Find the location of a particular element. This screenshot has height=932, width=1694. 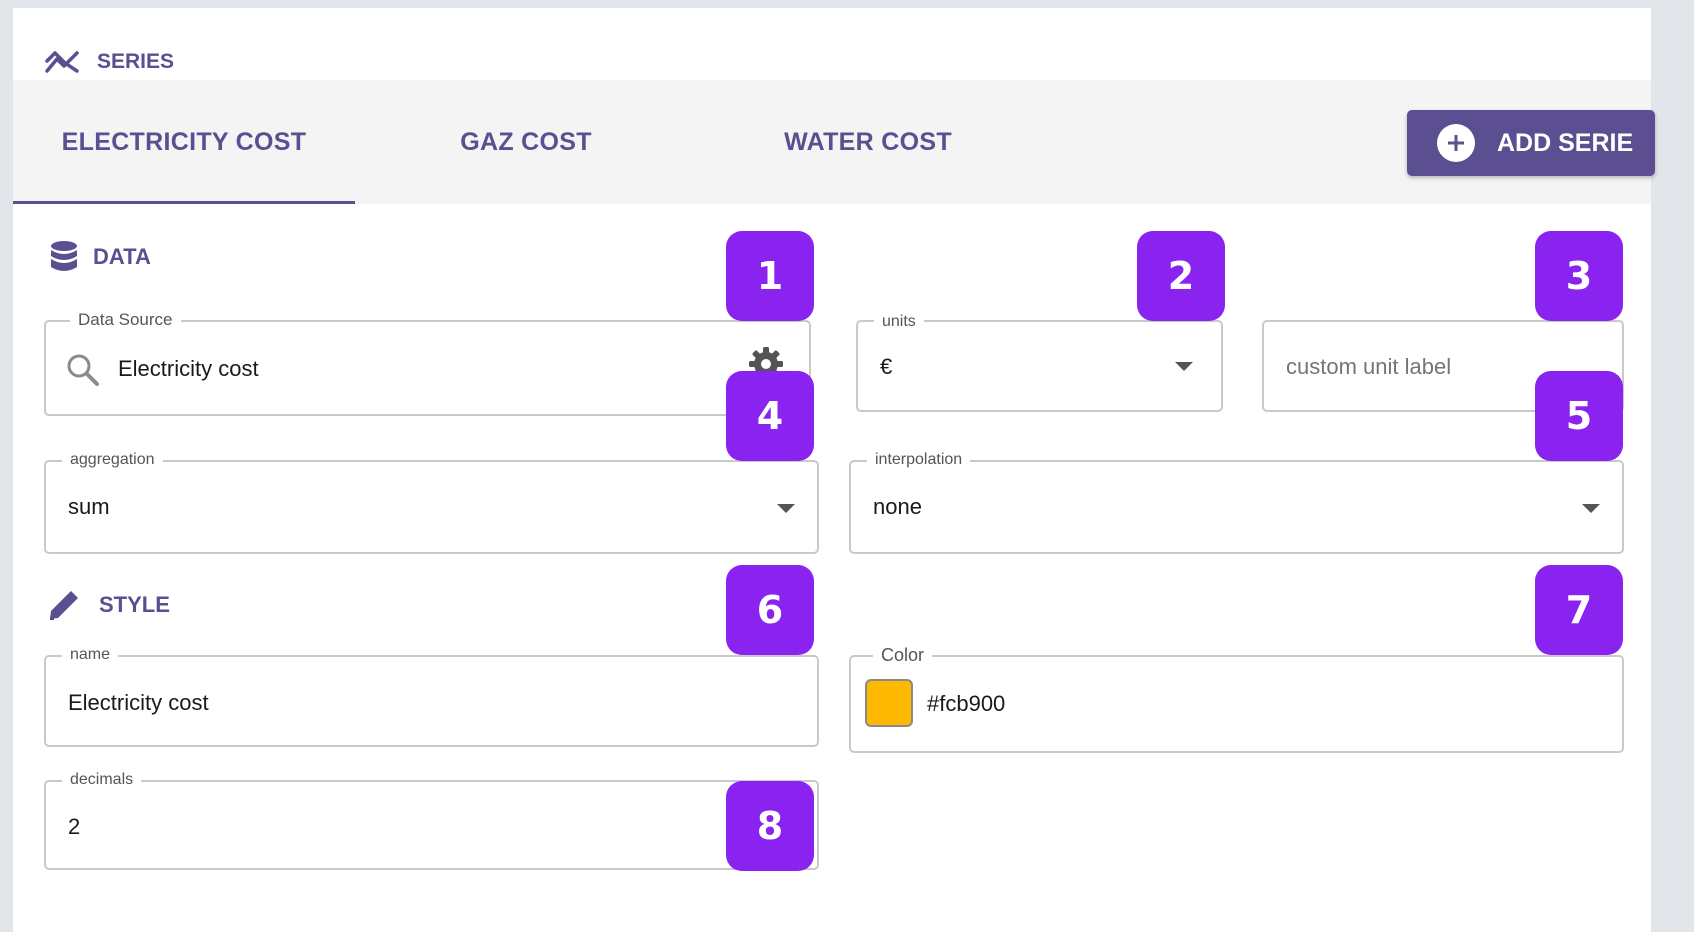

tab-label: WATER COST is located at coordinates (868, 141).